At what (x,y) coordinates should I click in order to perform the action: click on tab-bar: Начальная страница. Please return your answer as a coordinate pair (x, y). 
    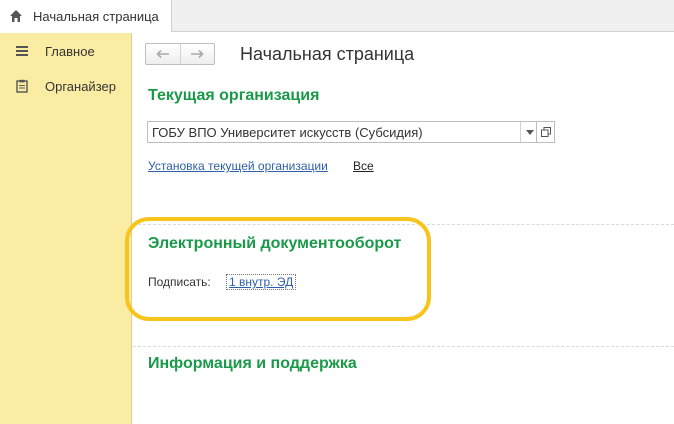
    Looking at the image, I should click on (337, 16).